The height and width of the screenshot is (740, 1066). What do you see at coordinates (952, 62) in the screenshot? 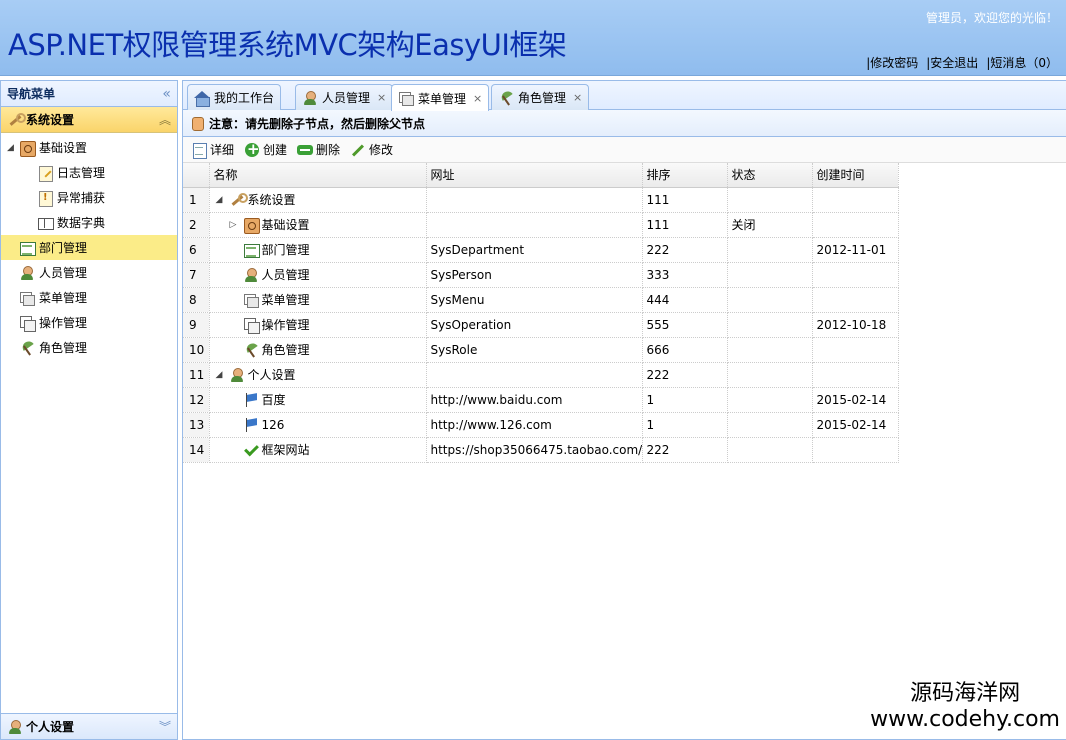
I see `logout-link: |安全退出` at bounding box center [952, 62].